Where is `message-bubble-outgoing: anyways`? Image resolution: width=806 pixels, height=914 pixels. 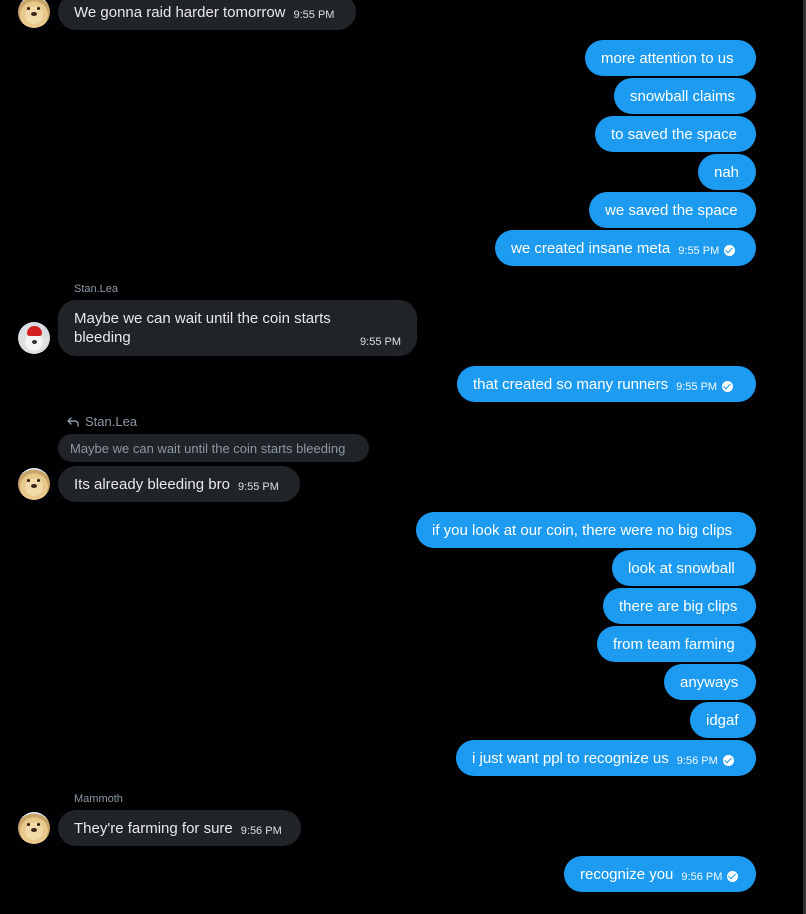
message-bubble-outgoing: anyways is located at coordinates (710, 682).